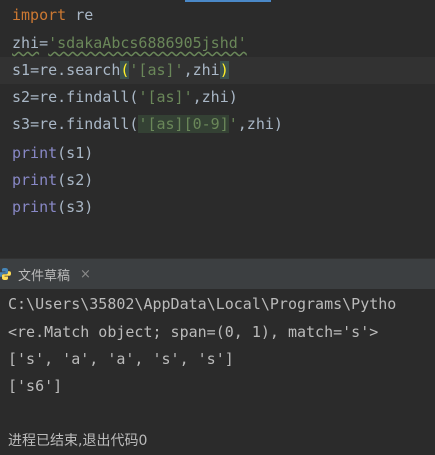 Image resolution: width=435 pixels, height=455 pixels. I want to click on code-line-7: print(s2), so click(52, 180).